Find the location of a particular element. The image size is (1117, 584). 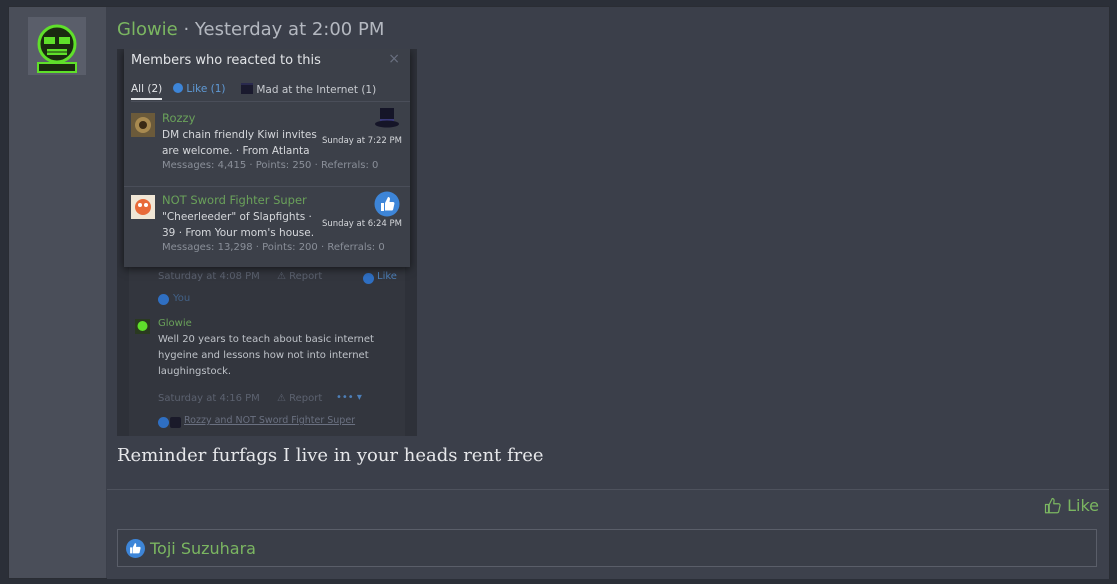

tab-all: All (2) is located at coordinates (147, 91).